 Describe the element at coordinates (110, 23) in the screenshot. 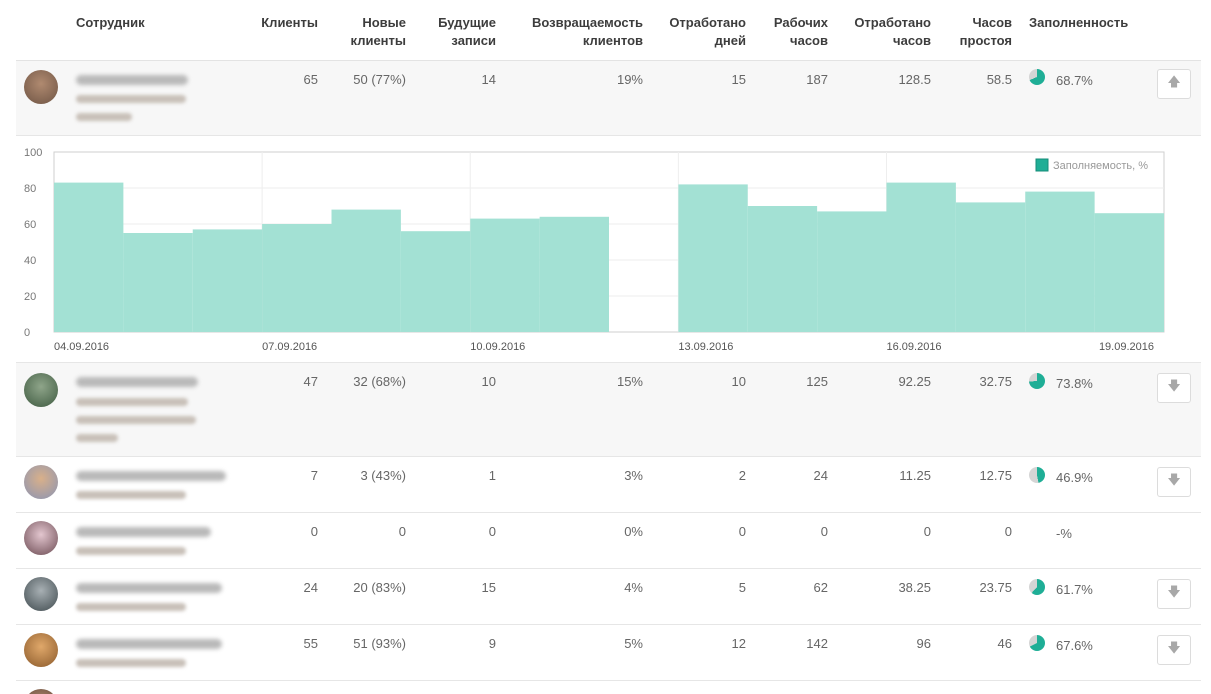

I see `header-employee: Сотрудник` at that location.